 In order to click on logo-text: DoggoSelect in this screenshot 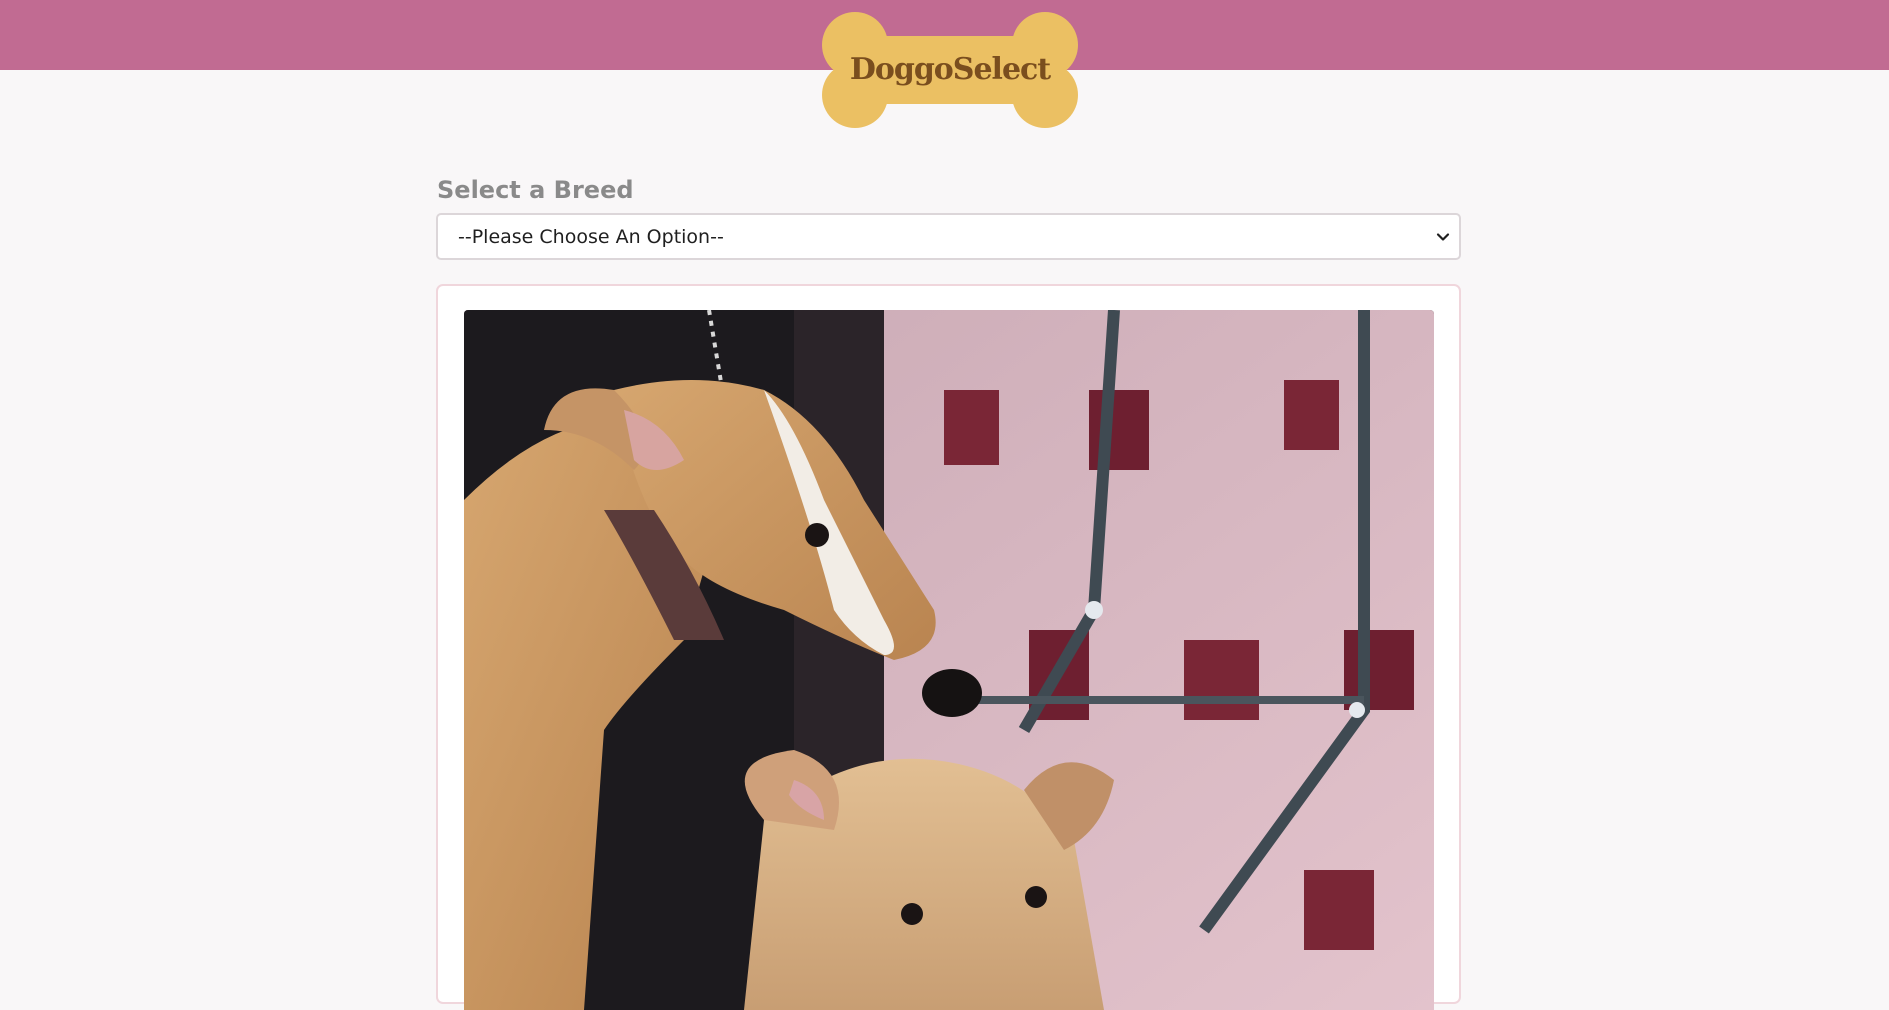, I will do `click(950, 69)`.